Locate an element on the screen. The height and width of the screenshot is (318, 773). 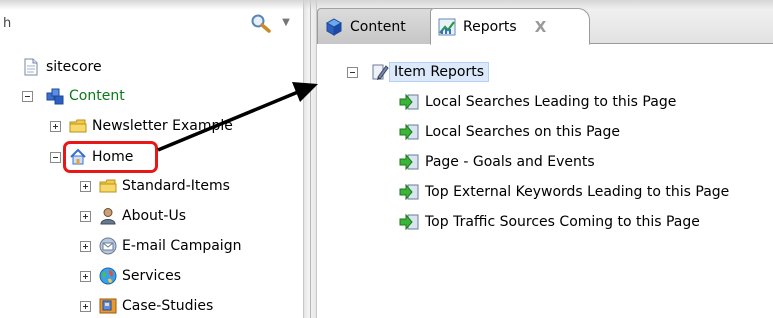
report-item: Page - Goals and Events is located at coordinates (497, 162).